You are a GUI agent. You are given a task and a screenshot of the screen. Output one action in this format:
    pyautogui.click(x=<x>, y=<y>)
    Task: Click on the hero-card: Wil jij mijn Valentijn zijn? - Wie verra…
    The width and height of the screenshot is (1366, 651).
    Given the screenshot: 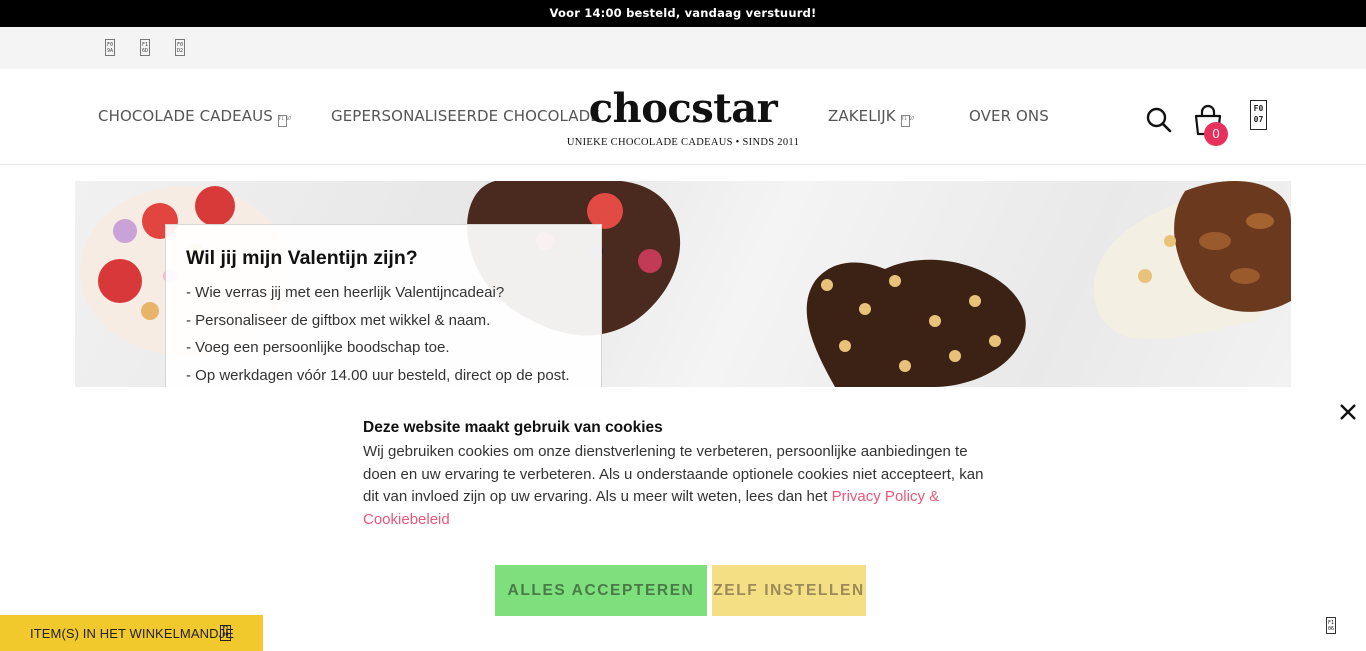 What is the action you would take?
    pyautogui.click(x=383, y=305)
    